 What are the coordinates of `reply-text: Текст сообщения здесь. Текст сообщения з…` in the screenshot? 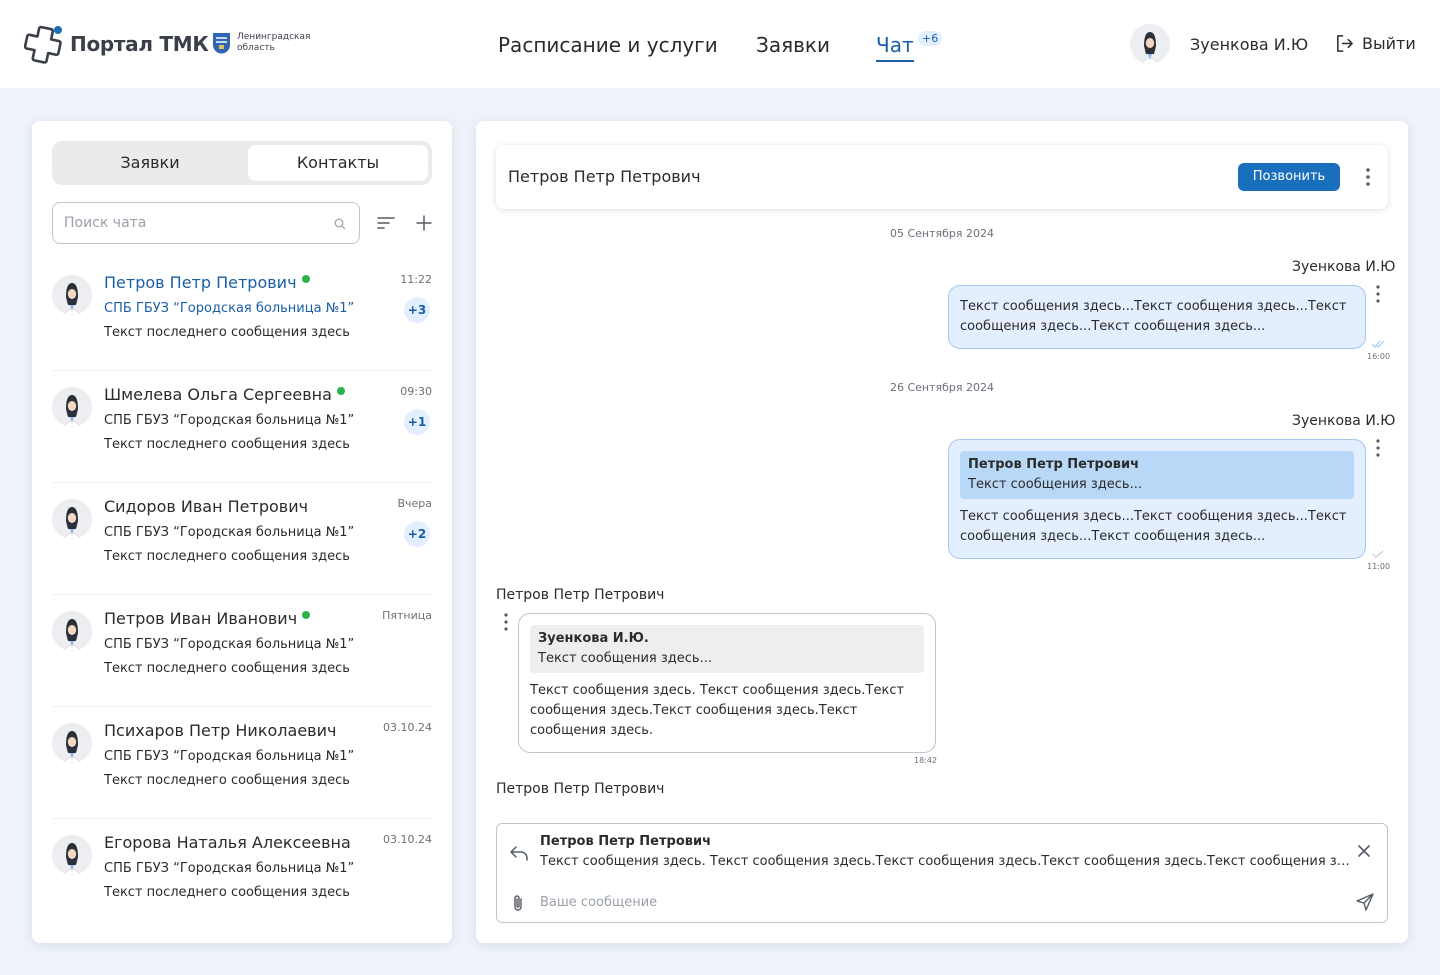 It's located at (945, 861).